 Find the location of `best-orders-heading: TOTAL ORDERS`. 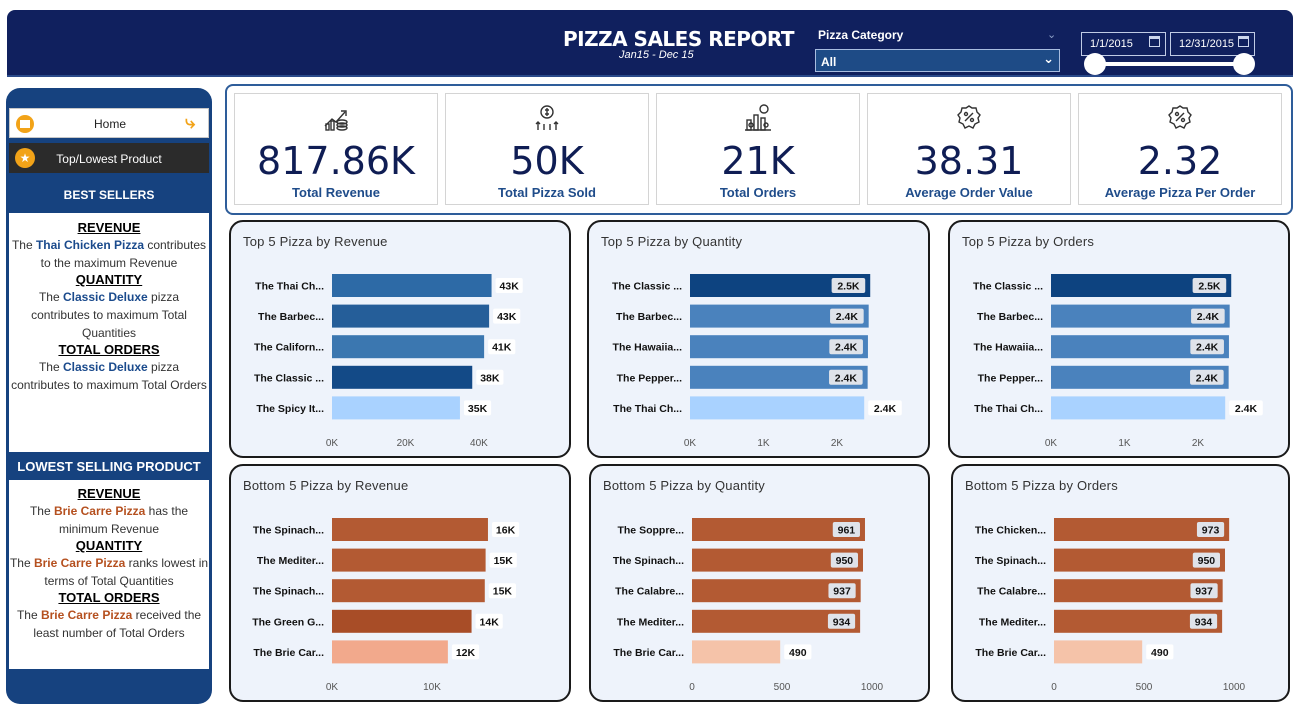

best-orders-heading: TOTAL ORDERS is located at coordinates (109, 349).